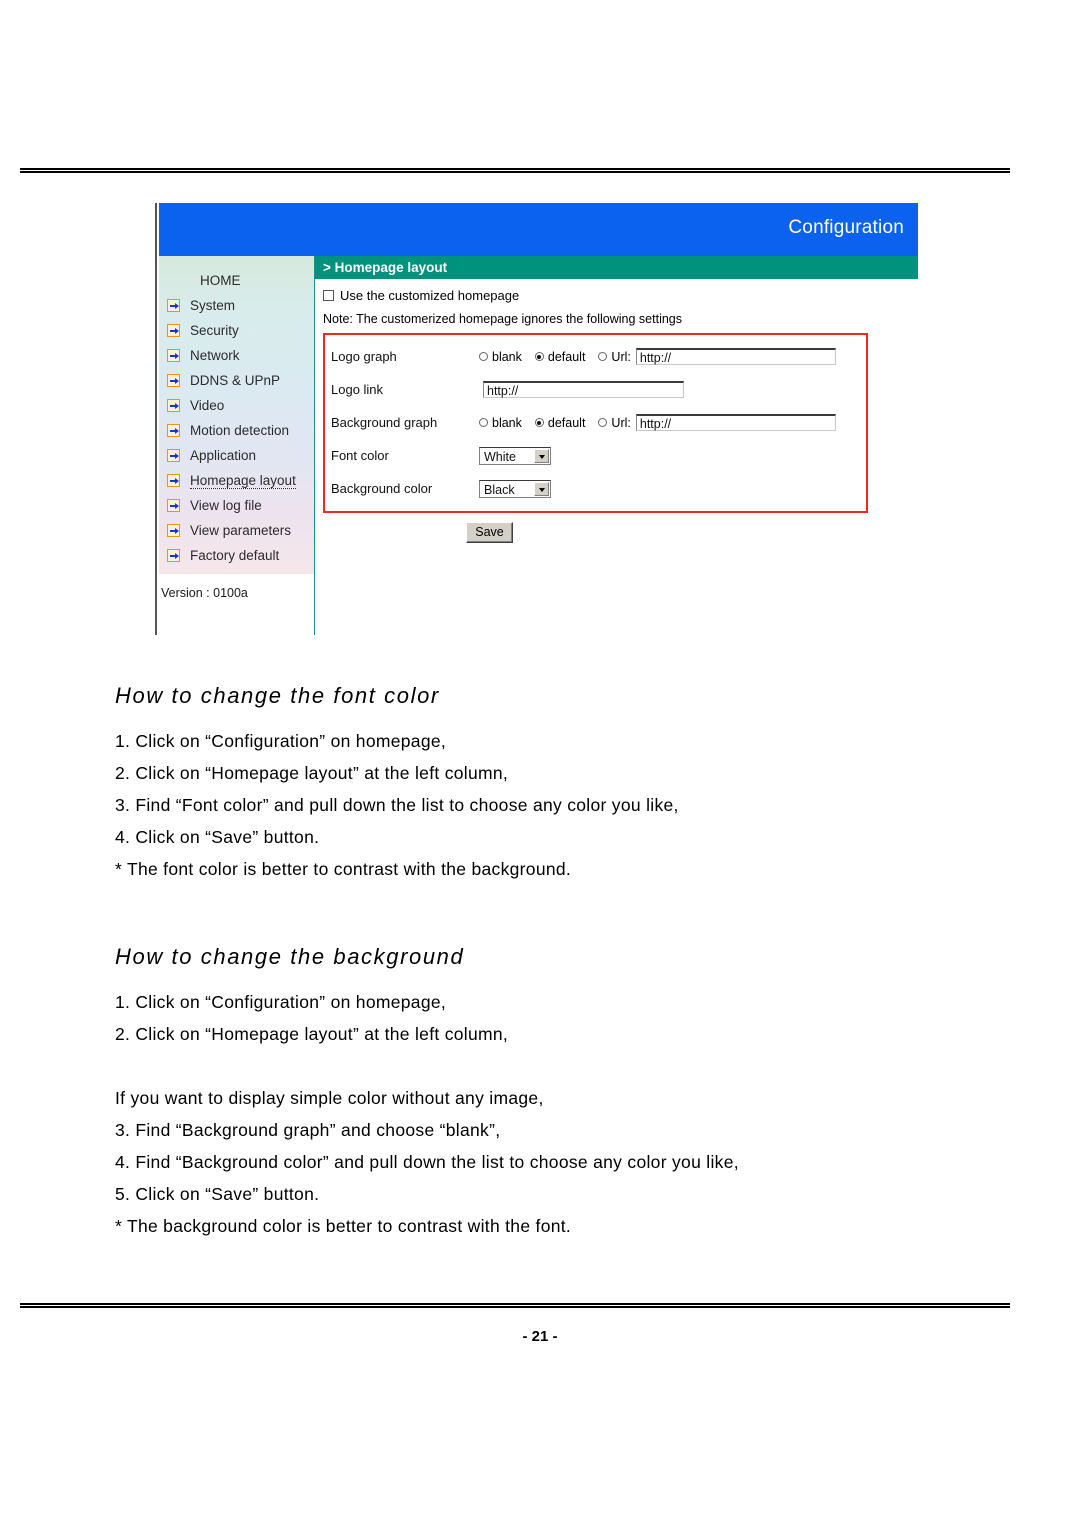 The width and height of the screenshot is (1080, 1528). I want to click on font-color-value: White, so click(500, 456).